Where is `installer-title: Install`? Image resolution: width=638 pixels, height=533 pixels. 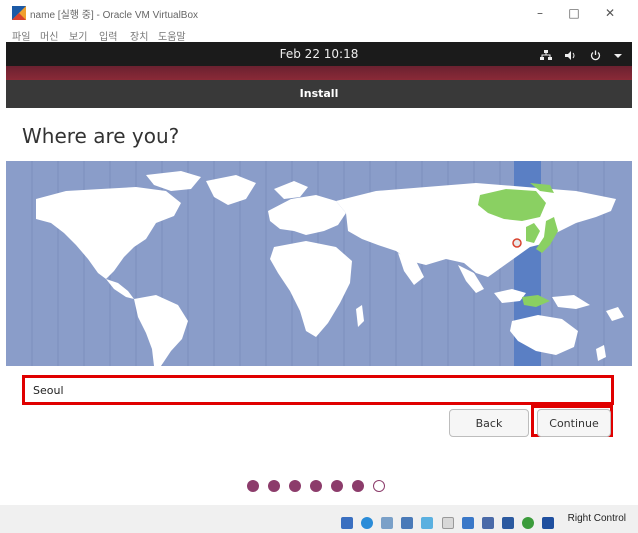 installer-title: Install is located at coordinates (319, 93).